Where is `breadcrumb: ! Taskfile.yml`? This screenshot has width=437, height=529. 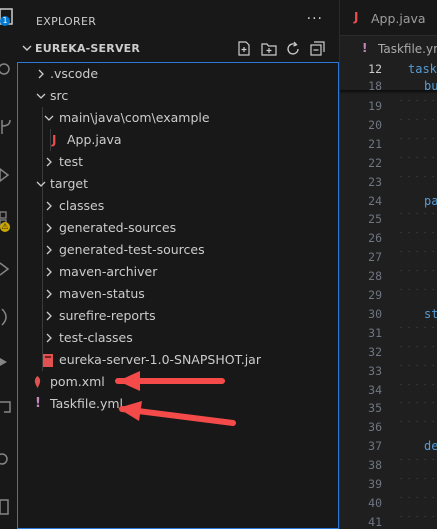 breadcrumb: ! Taskfile.yml is located at coordinates (388, 49).